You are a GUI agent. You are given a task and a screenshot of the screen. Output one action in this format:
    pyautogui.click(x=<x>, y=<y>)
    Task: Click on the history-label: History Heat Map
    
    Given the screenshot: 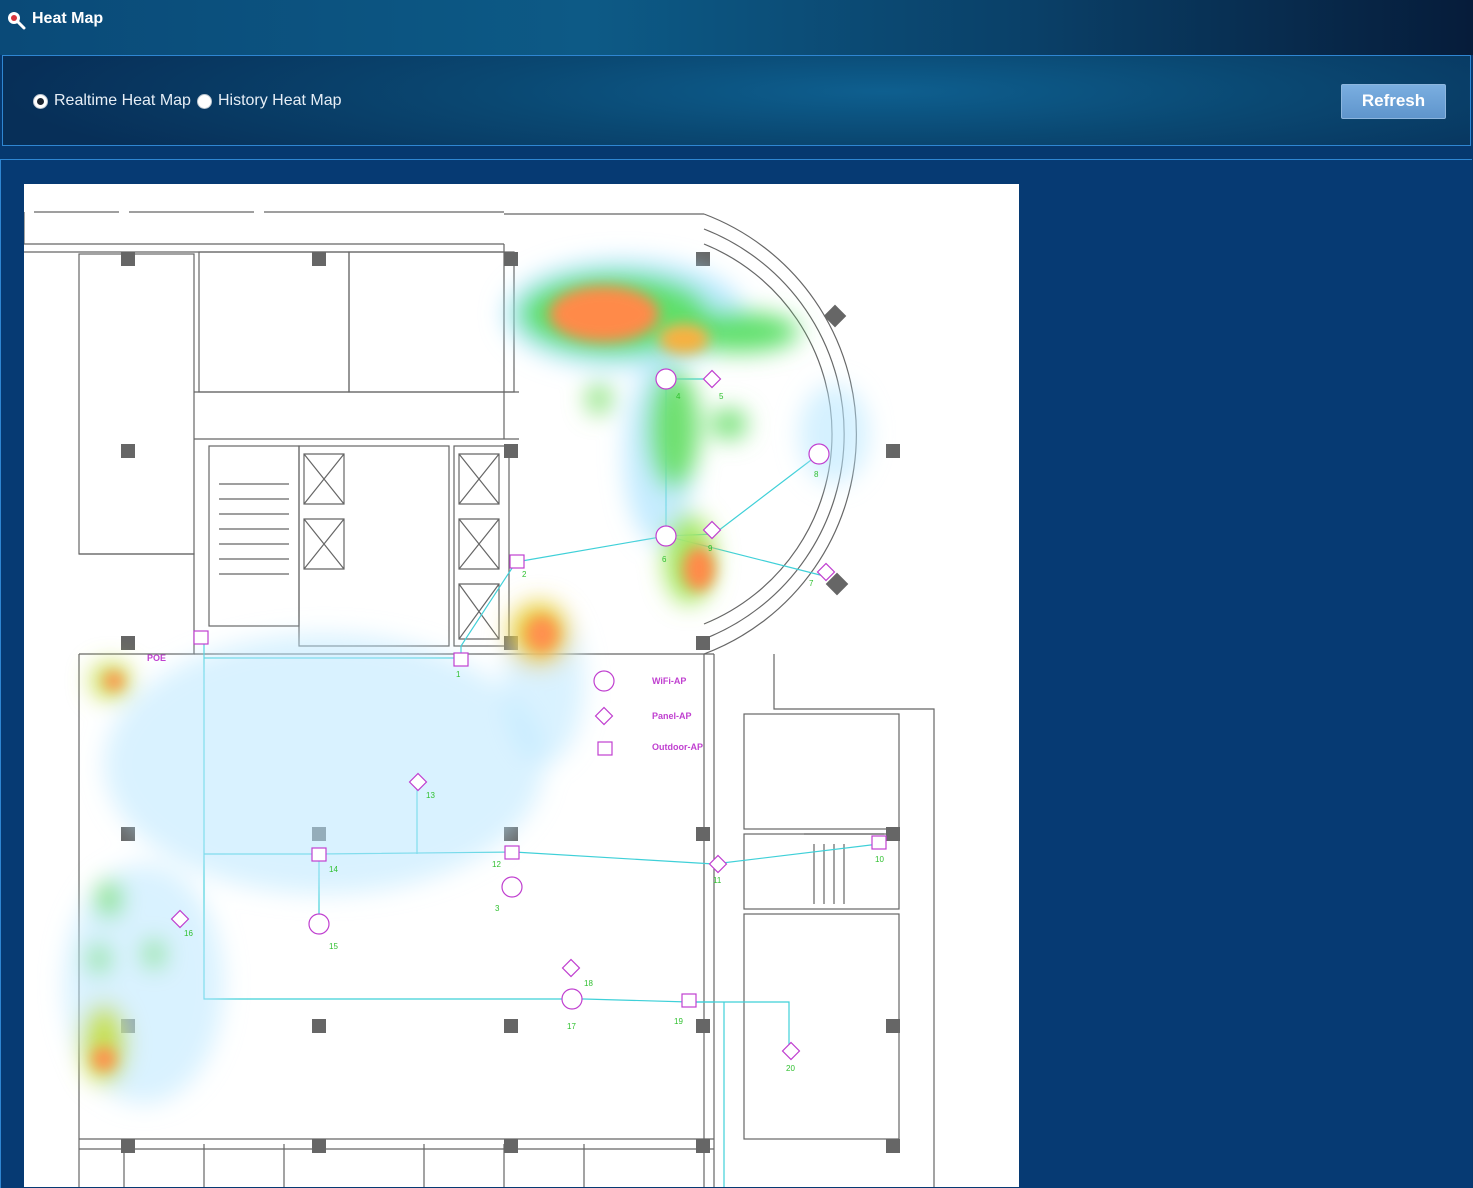 What is the action you would take?
    pyautogui.click(x=280, y=101)
    